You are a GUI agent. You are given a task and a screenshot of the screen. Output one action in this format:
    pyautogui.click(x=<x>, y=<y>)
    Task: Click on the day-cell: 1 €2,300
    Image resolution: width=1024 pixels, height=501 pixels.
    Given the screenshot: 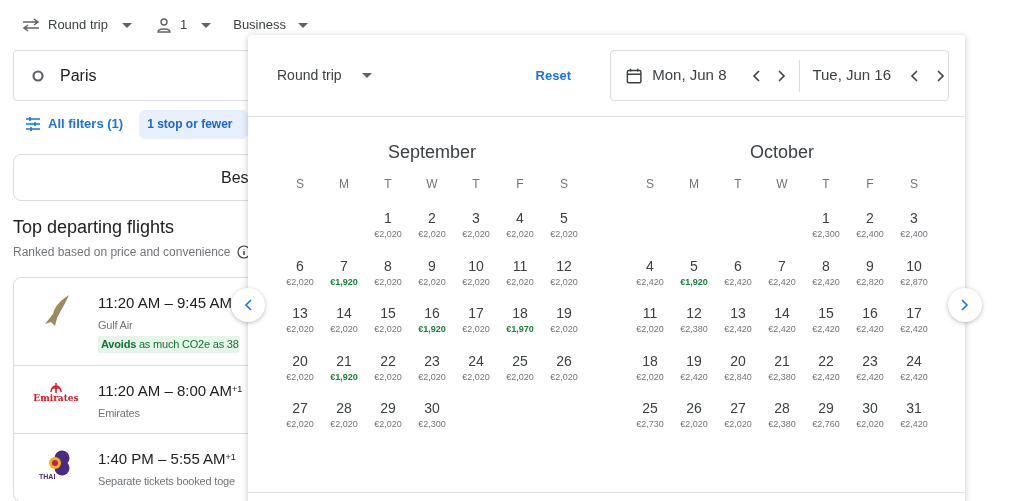 What is the action you would take?
    pyautogui.click(x=826, y=226)
    